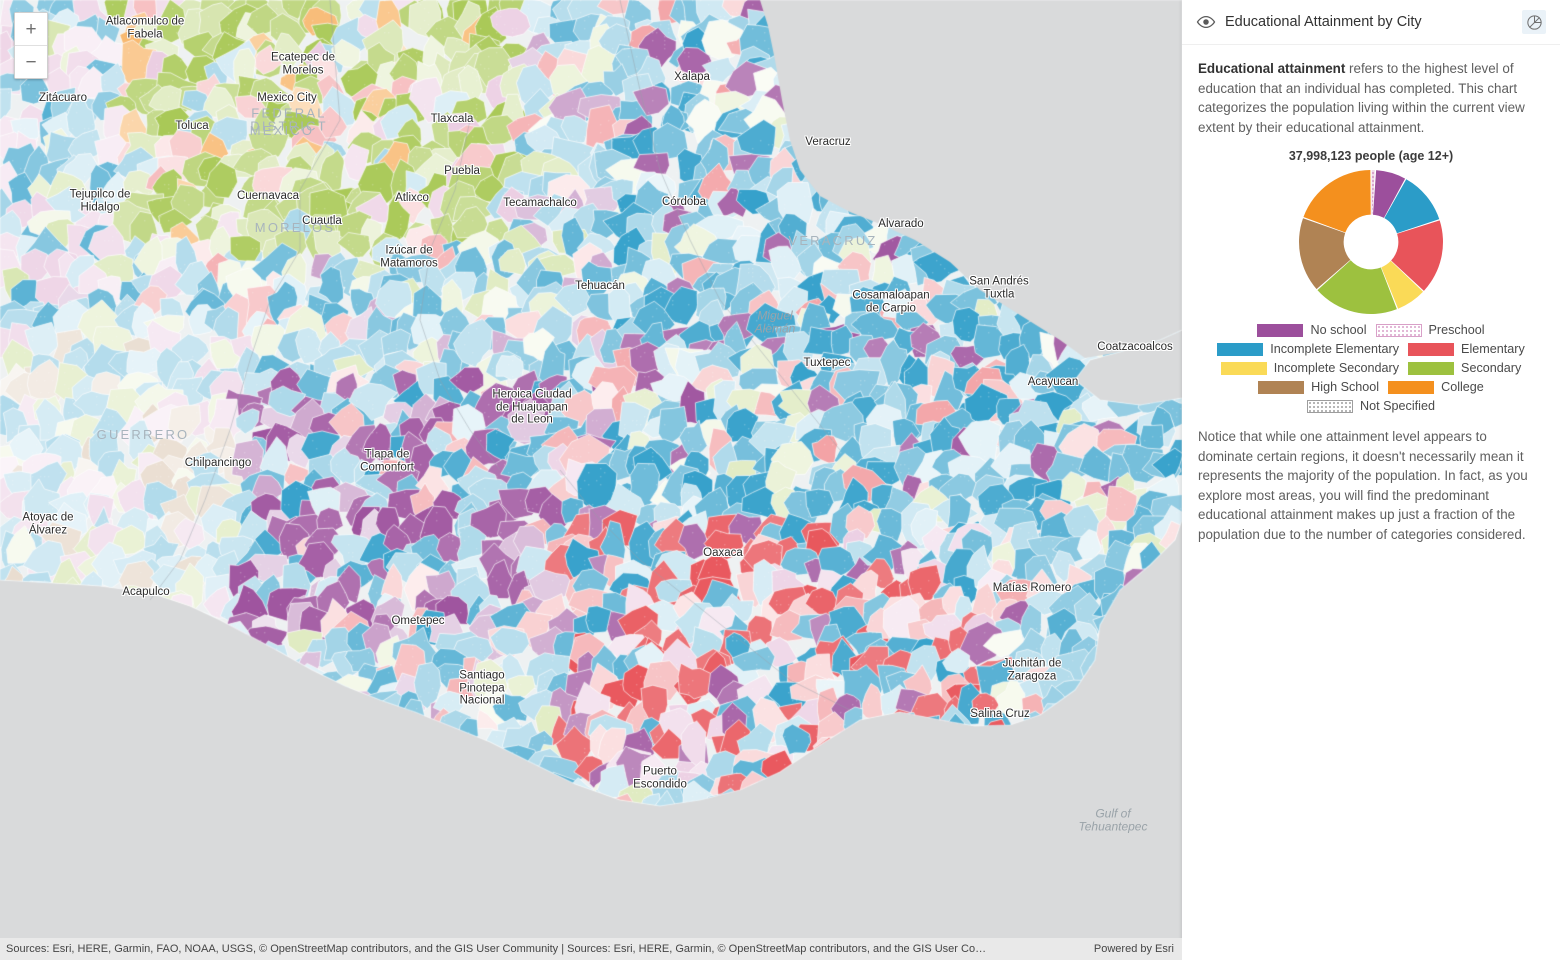  I want to click on legend-item: College, so click(1436, 387).